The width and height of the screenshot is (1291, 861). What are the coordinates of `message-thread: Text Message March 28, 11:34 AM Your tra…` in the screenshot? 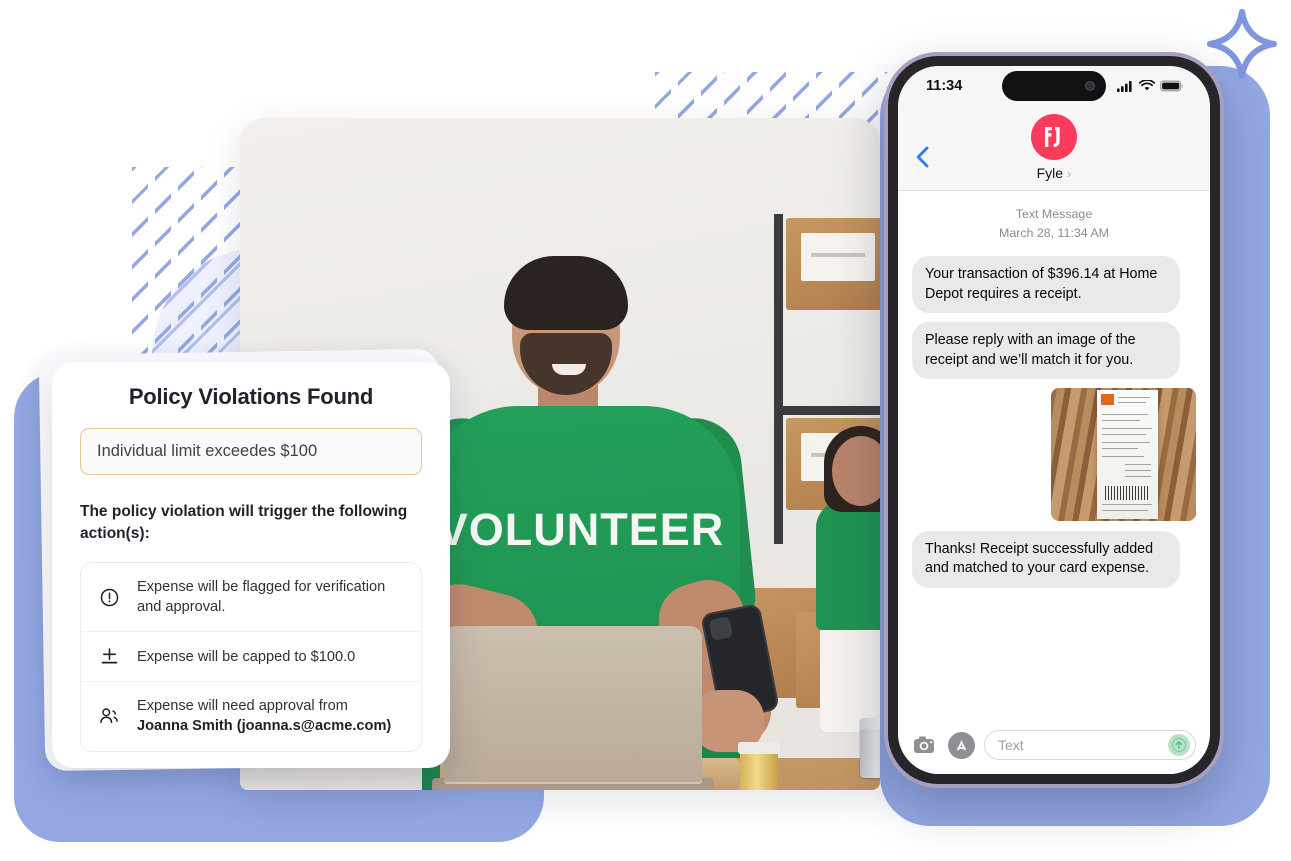 It's located at (1054, 455).